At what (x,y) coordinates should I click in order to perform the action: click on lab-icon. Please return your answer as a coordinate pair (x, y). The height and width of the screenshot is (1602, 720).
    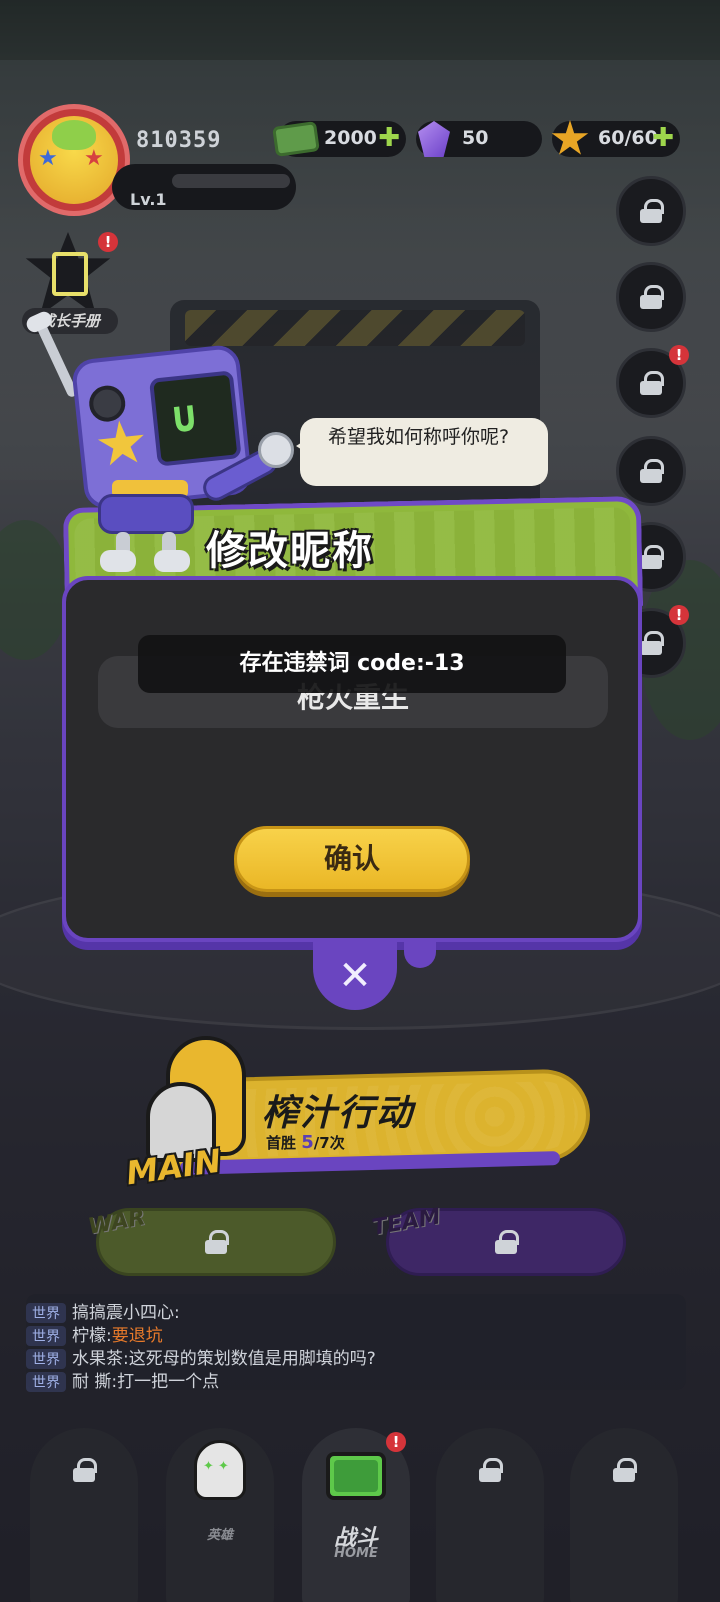
    Looking at the image, I should click on (624, 1470).